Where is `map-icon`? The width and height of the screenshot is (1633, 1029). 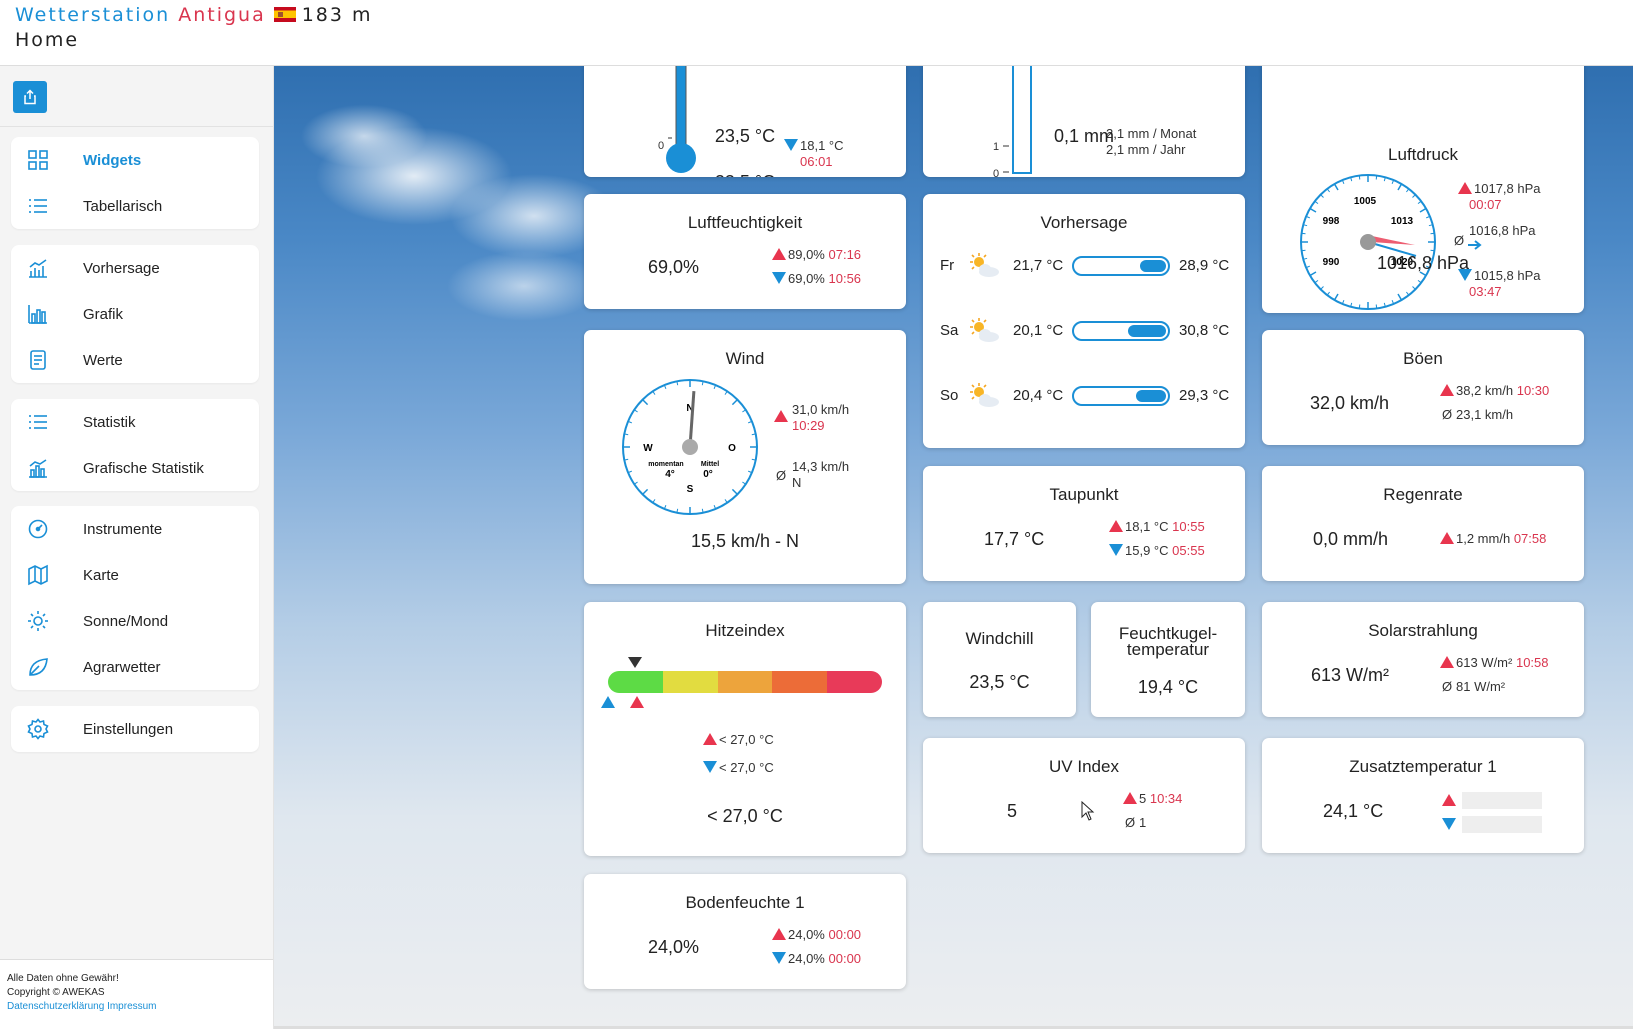
map-icon is located at coordinates (38, 575).